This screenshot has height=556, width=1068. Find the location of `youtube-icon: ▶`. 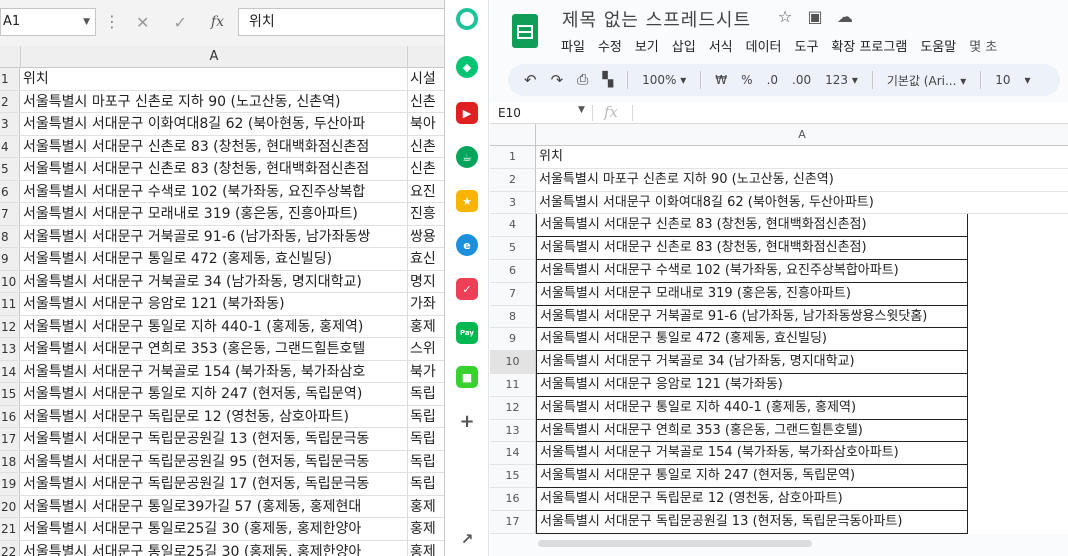

youtube-icon: ▶ is located at coordinates (467, 113).